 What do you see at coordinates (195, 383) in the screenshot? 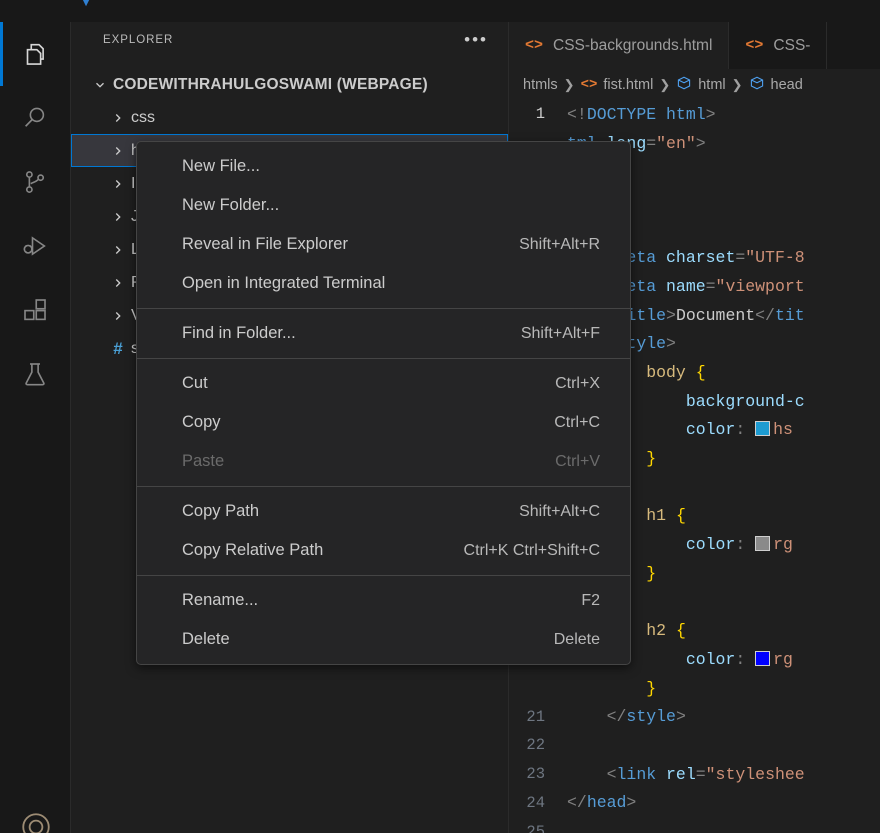
I see `menu-item-label: Cut` at bounding box center [195, 383].